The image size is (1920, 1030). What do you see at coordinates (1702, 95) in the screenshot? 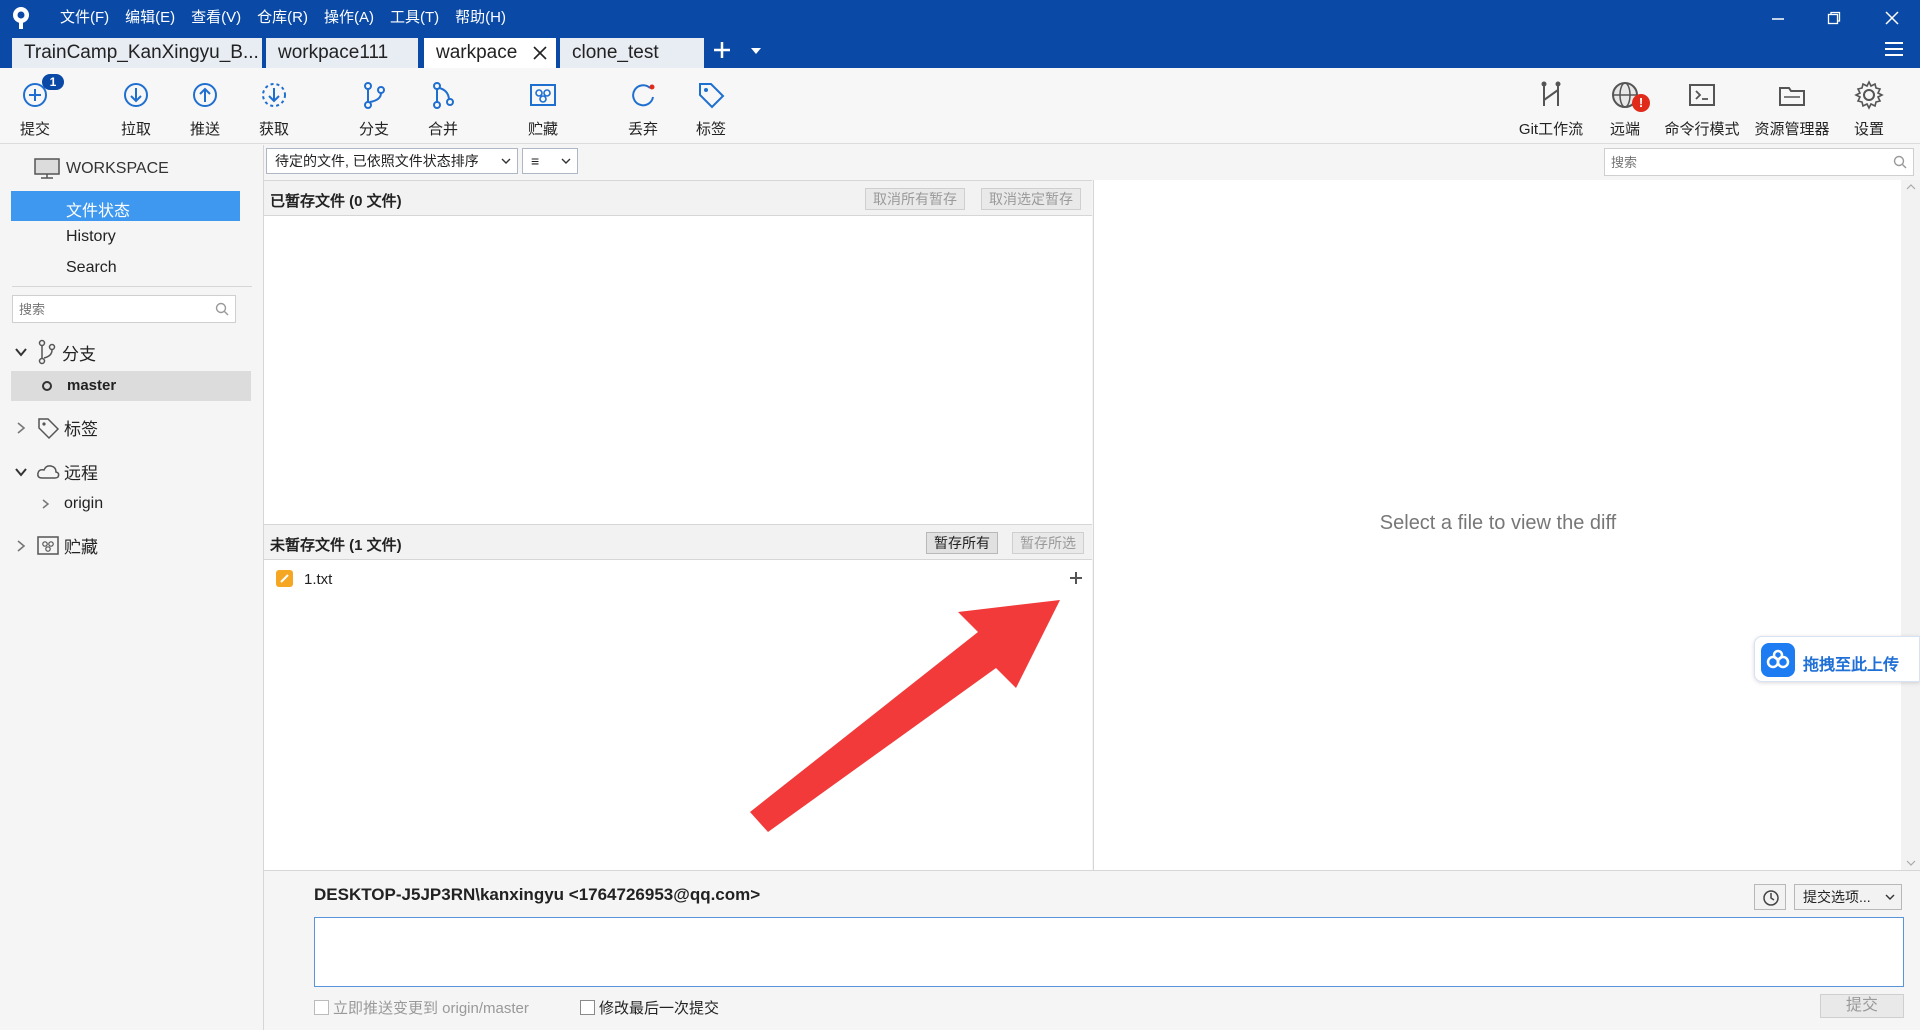
I see `terminal-icon` at bounding box center [1702, 95].